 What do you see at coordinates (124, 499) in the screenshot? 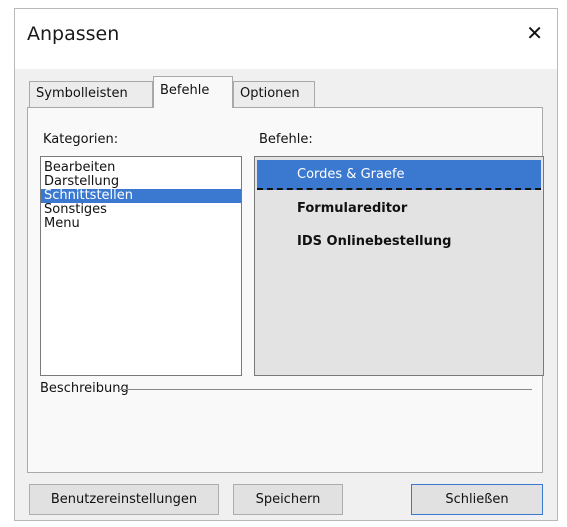
I see `user-settings-button: Benutzereinstellungen` at bounding box center [124, 499].